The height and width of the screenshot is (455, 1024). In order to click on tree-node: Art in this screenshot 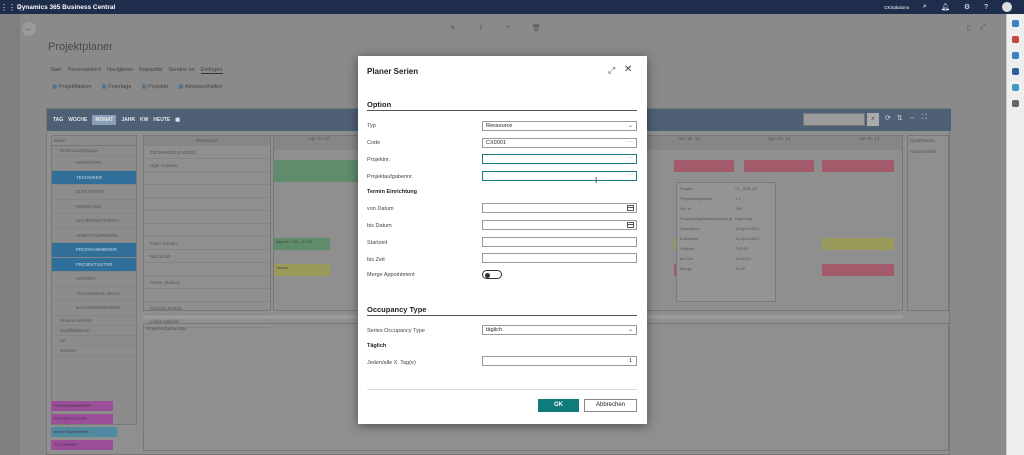, I will do `click(94, 341)`.